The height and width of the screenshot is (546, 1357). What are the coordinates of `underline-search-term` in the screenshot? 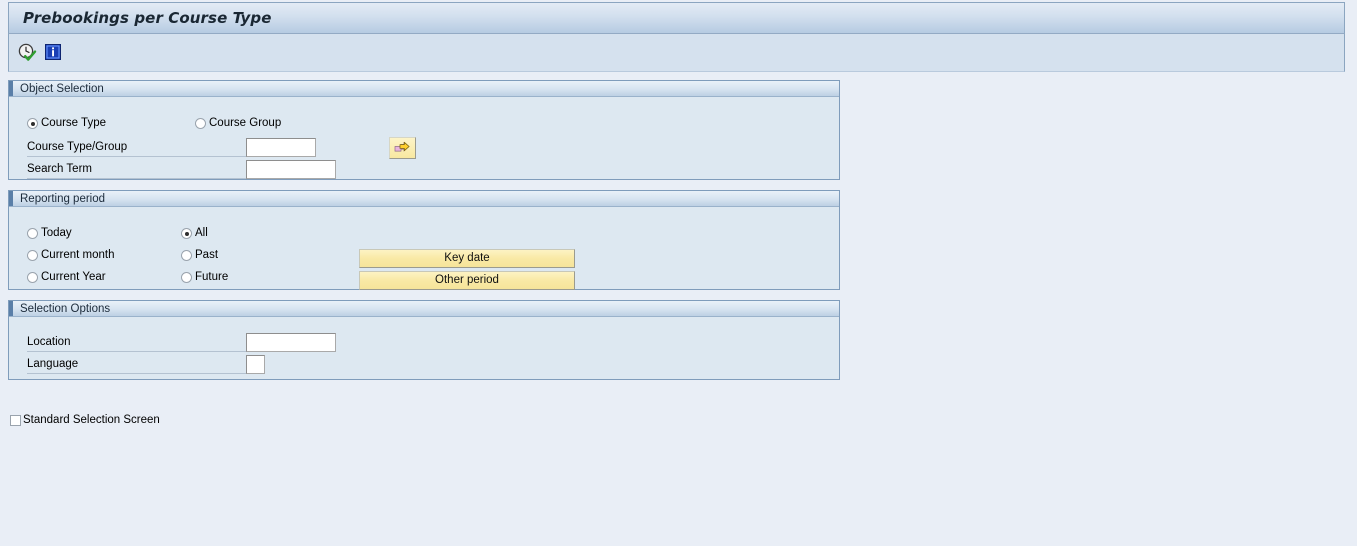 It's located at (137, 178).